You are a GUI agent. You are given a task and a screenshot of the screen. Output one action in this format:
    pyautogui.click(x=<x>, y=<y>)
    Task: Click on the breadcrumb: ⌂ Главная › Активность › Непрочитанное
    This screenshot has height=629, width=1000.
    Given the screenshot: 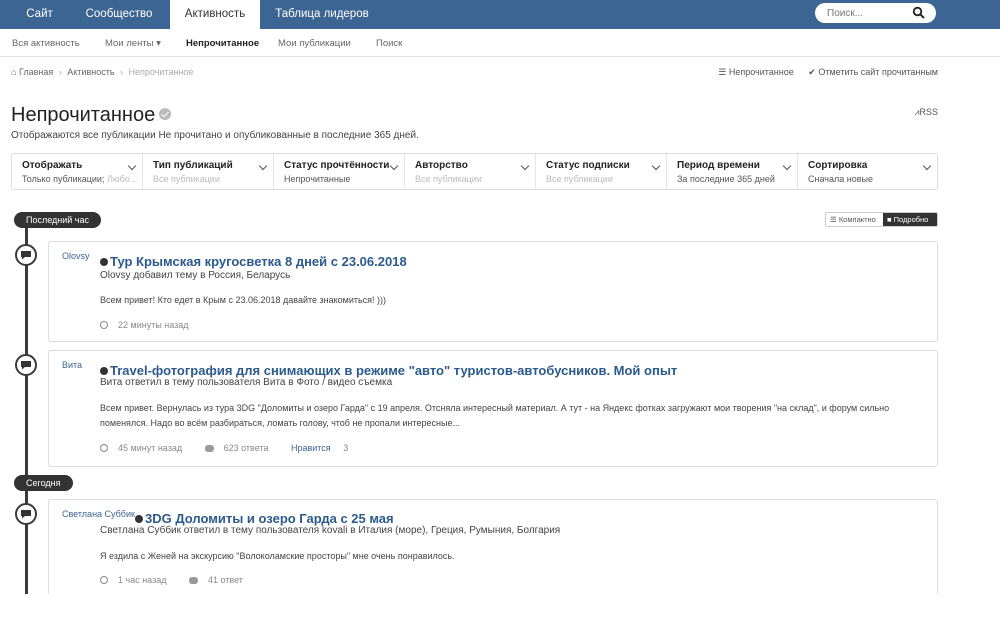 What is the action you would take?
    pyautogui.click(x=102, y=72)
    